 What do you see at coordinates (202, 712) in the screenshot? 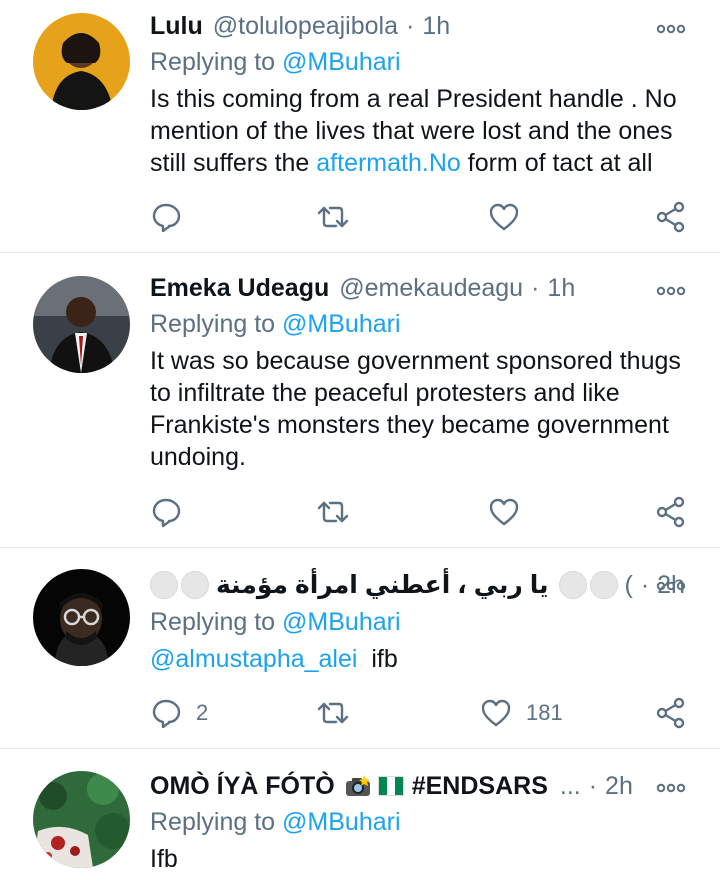
I see `reply-count: 2` at bounding box center [202, 712].